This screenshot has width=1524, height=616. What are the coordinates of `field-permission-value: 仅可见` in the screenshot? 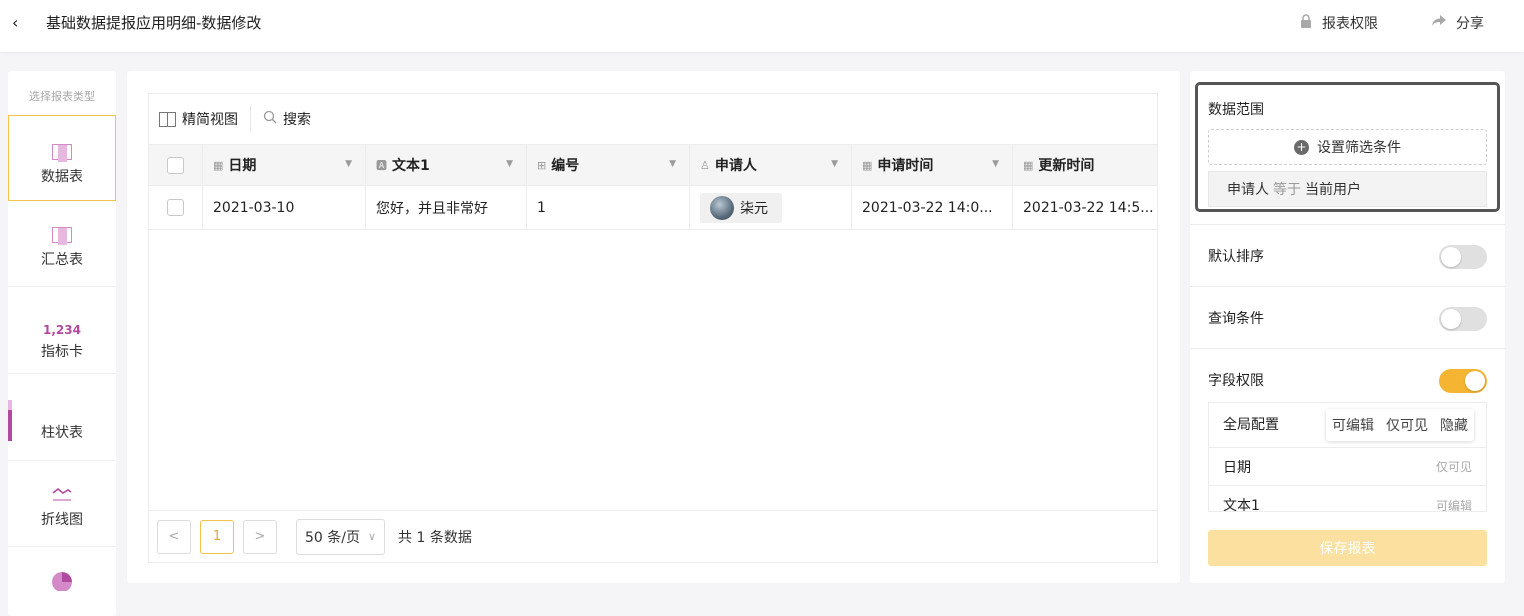 It's located at (1454, 466).